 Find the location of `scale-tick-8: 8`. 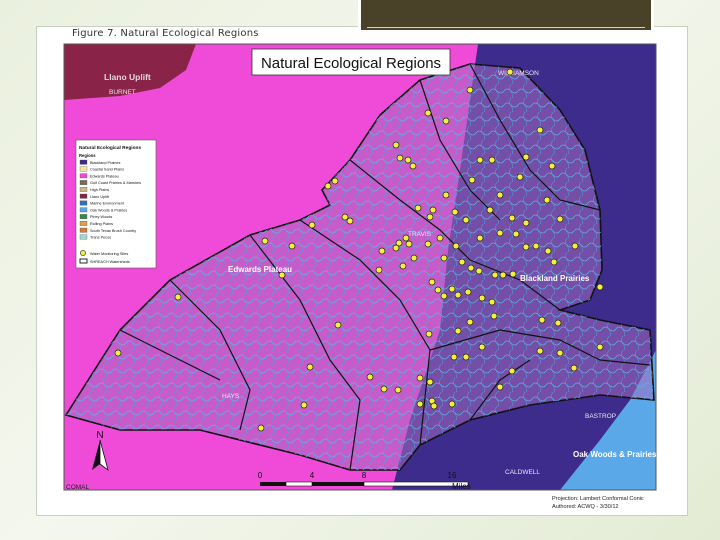

scale-tick-8: 8 is located at coordinates (364, 475).